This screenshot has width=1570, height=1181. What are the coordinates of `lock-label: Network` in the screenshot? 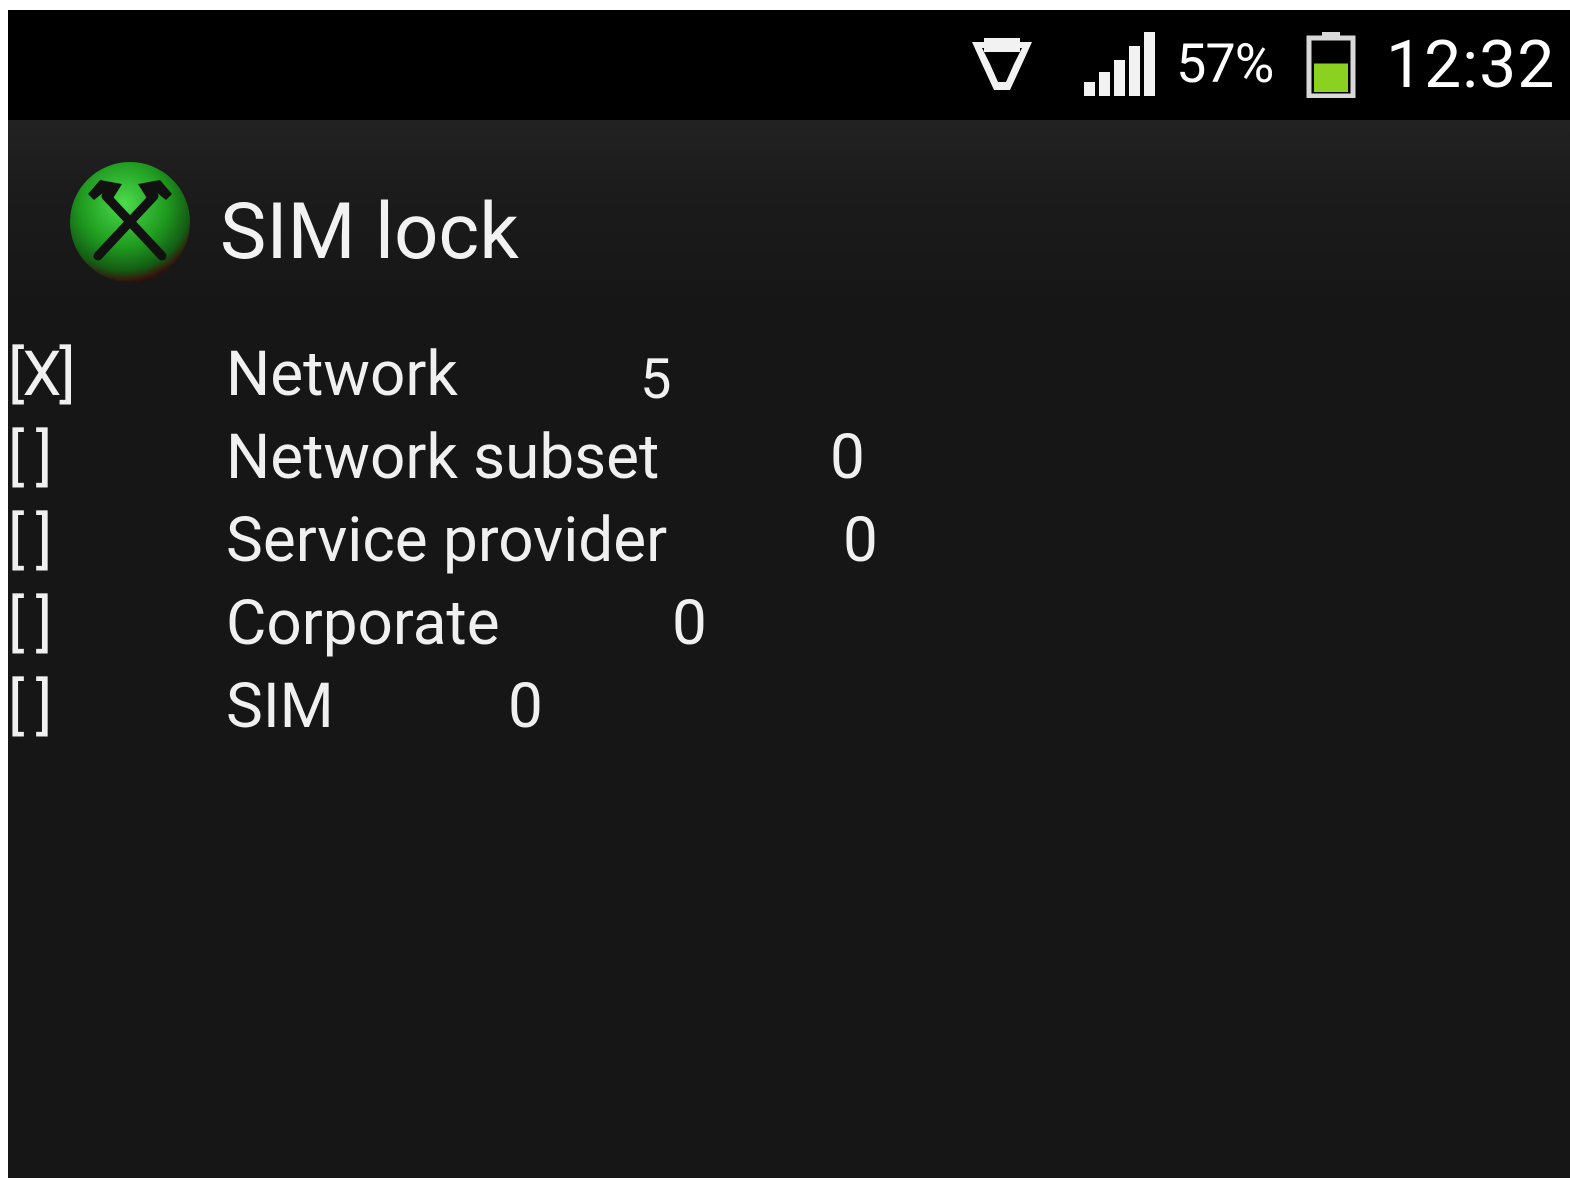 It's located at (342, 374).